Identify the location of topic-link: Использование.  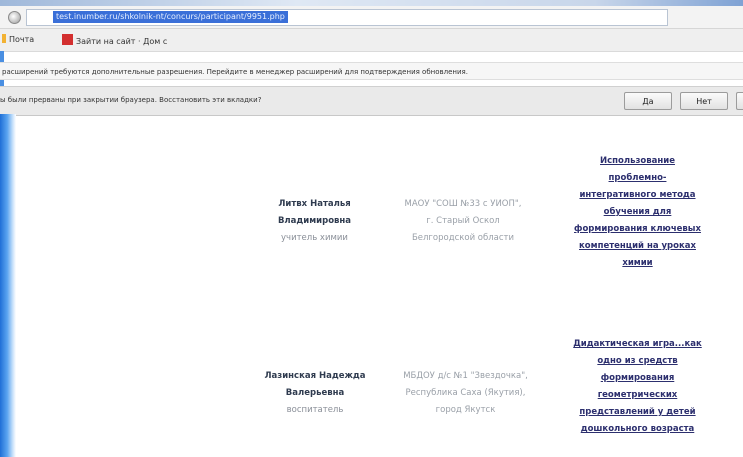
(637, 161).